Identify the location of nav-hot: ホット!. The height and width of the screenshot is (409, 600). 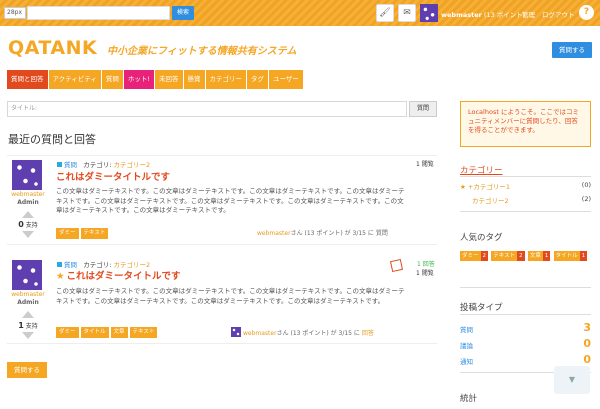
(139, 79).